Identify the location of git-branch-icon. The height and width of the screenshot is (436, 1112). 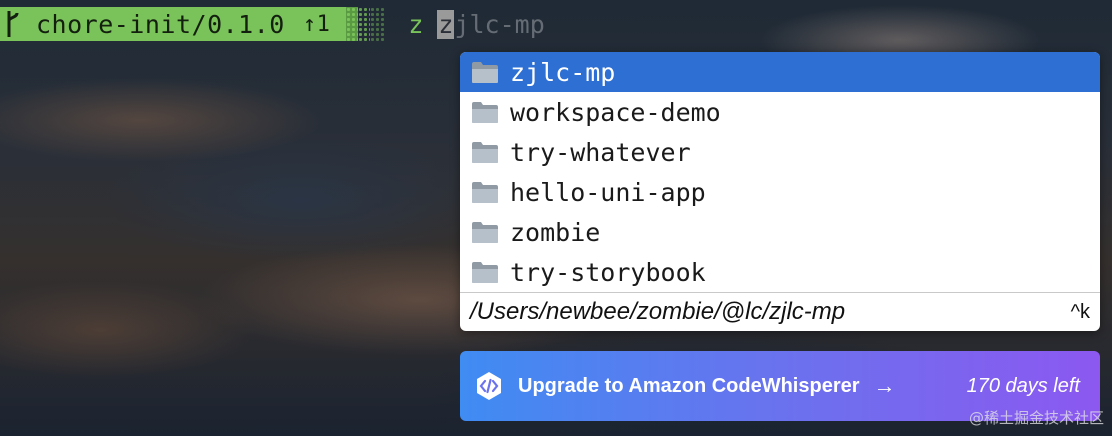
(13, 24).